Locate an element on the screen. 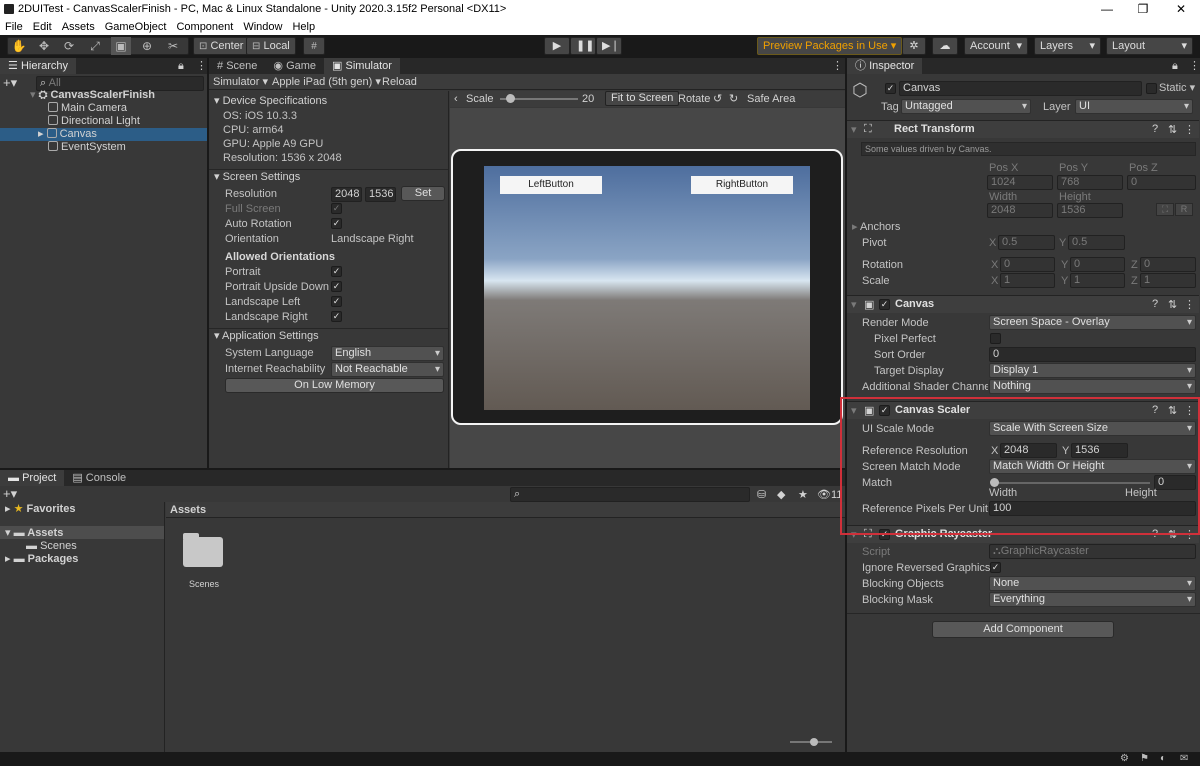 The height and width of the screenshot is (766, 1200). screen-settings-header: ▾ Screen Settings is located at coordinates (257, 177).